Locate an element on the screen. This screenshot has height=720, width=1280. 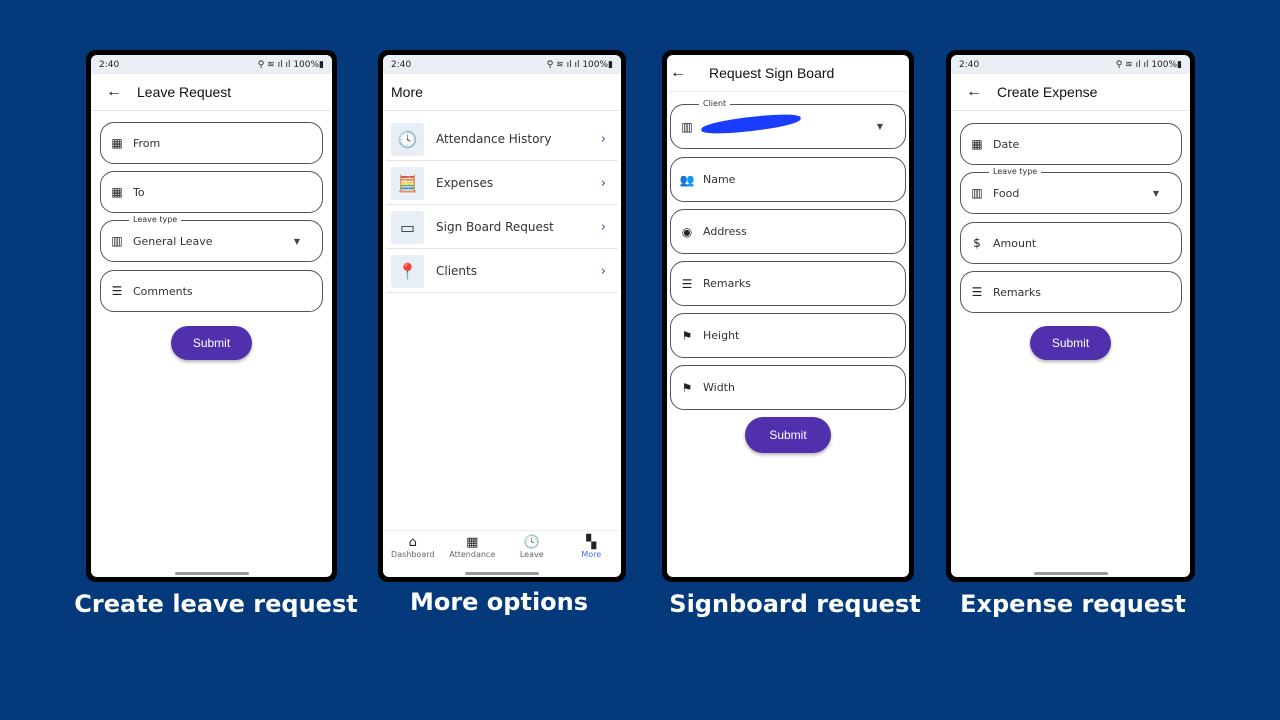
bottom-navigation: ⌂ Dashboard ▦ Attendance 🕓 Leave ▚ More is located at coordinates (502, 550).